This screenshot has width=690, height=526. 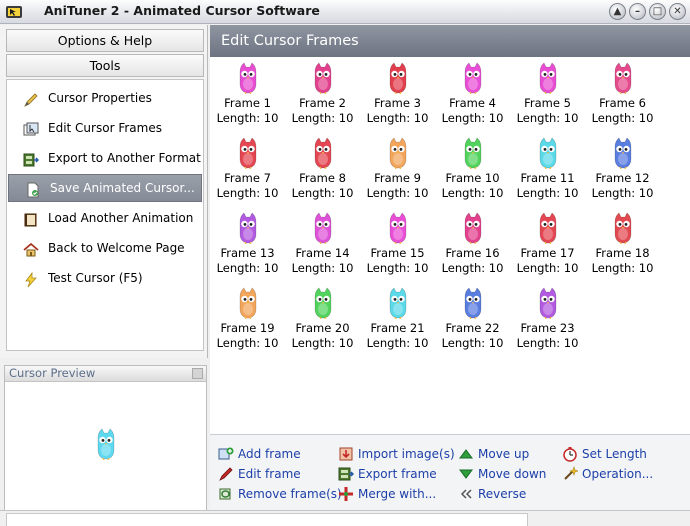 I want to click on frame-name: Frame 3, so click(x=397, y=103).